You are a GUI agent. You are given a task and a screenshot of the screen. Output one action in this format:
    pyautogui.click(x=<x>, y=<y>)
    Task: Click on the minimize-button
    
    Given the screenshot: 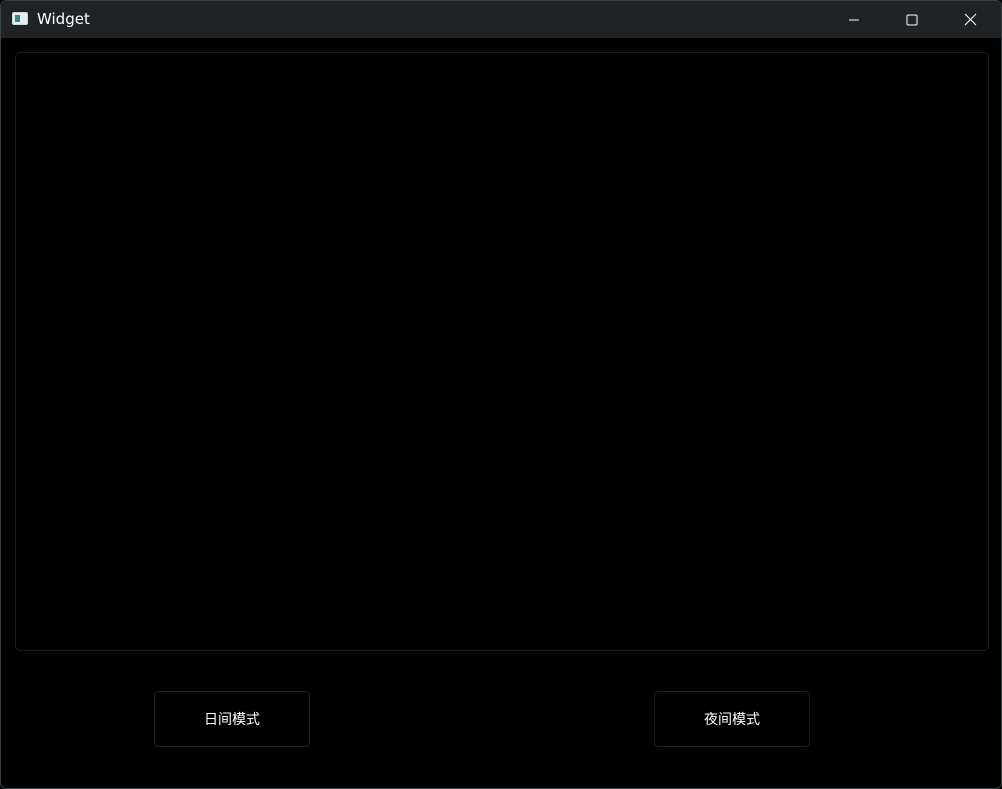 What is the action you would take?
    pyautogui.click(x=854, y=19)
    